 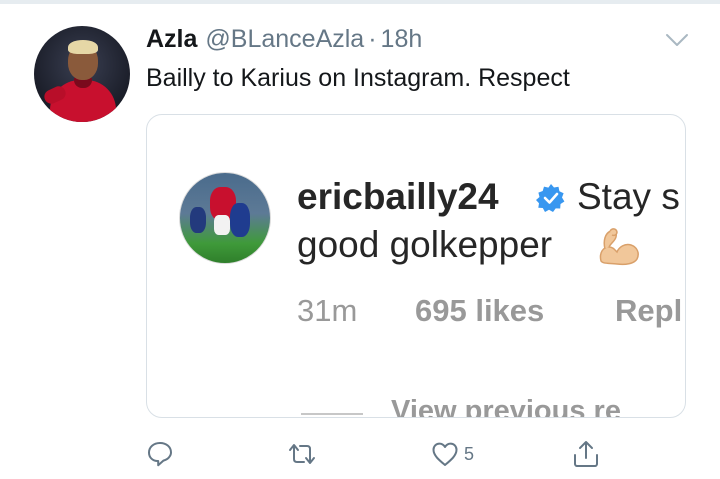 What do you see at coordinates (398, 196) in the screenshot?
I see `instagram-username: ericbailly24` at bounding box center [398, 196].